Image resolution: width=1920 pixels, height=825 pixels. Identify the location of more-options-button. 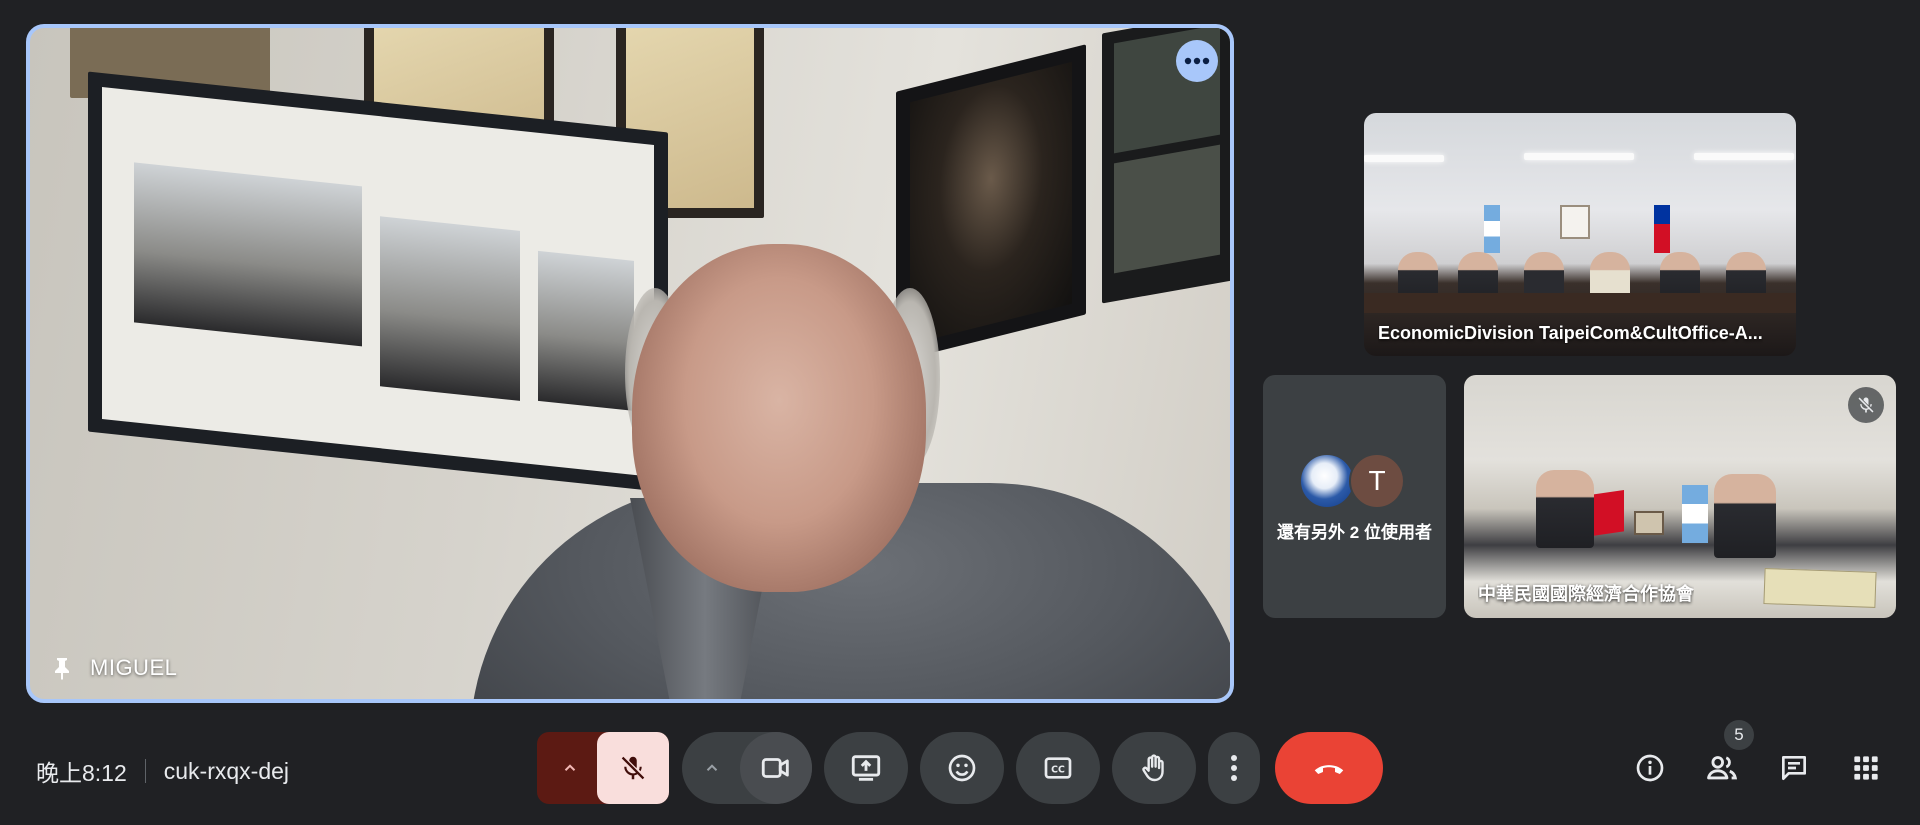
(1234, 768).